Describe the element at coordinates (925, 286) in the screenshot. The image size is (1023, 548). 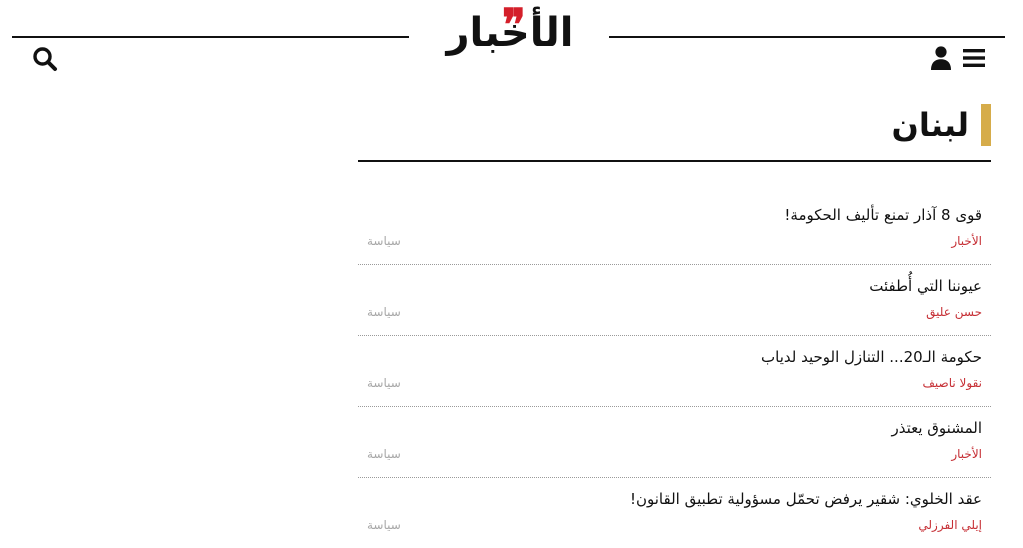
I see `article-title-link: عيوننا التي أُطفئت` at that location.